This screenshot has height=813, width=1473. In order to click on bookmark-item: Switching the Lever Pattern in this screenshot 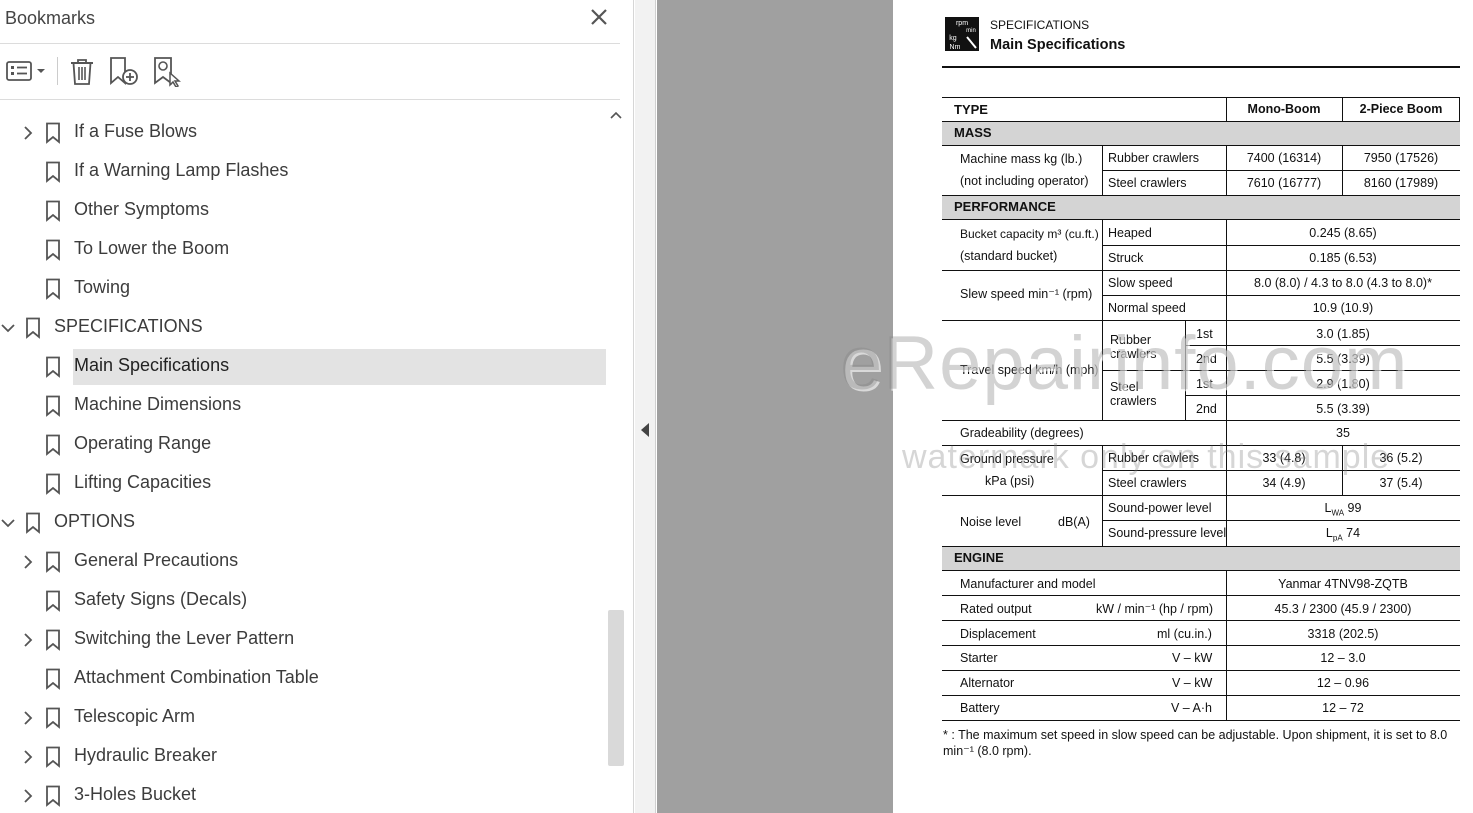, I will do `click(303, 640)`.